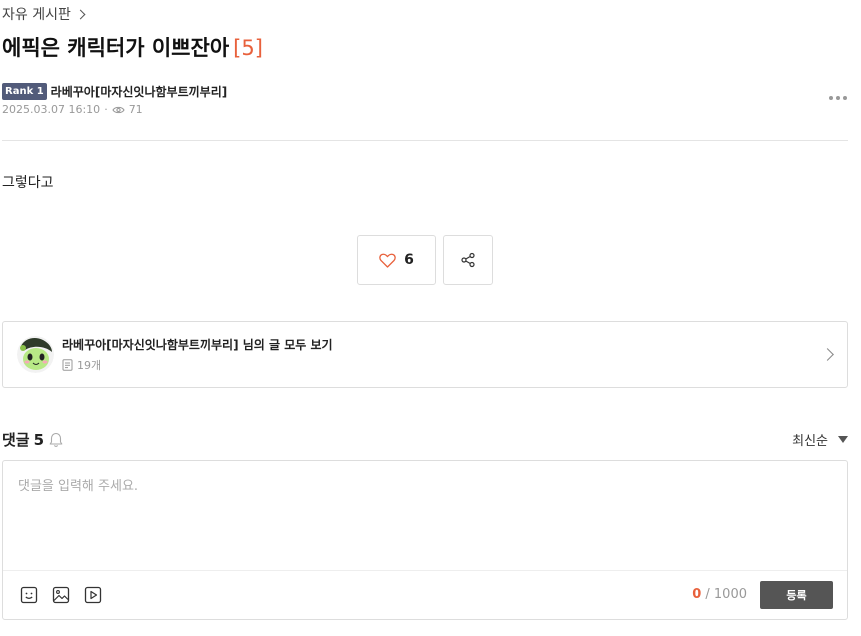 This screenshot has width=861, height=636. I want to click on eye-icon, so click(118, 110).